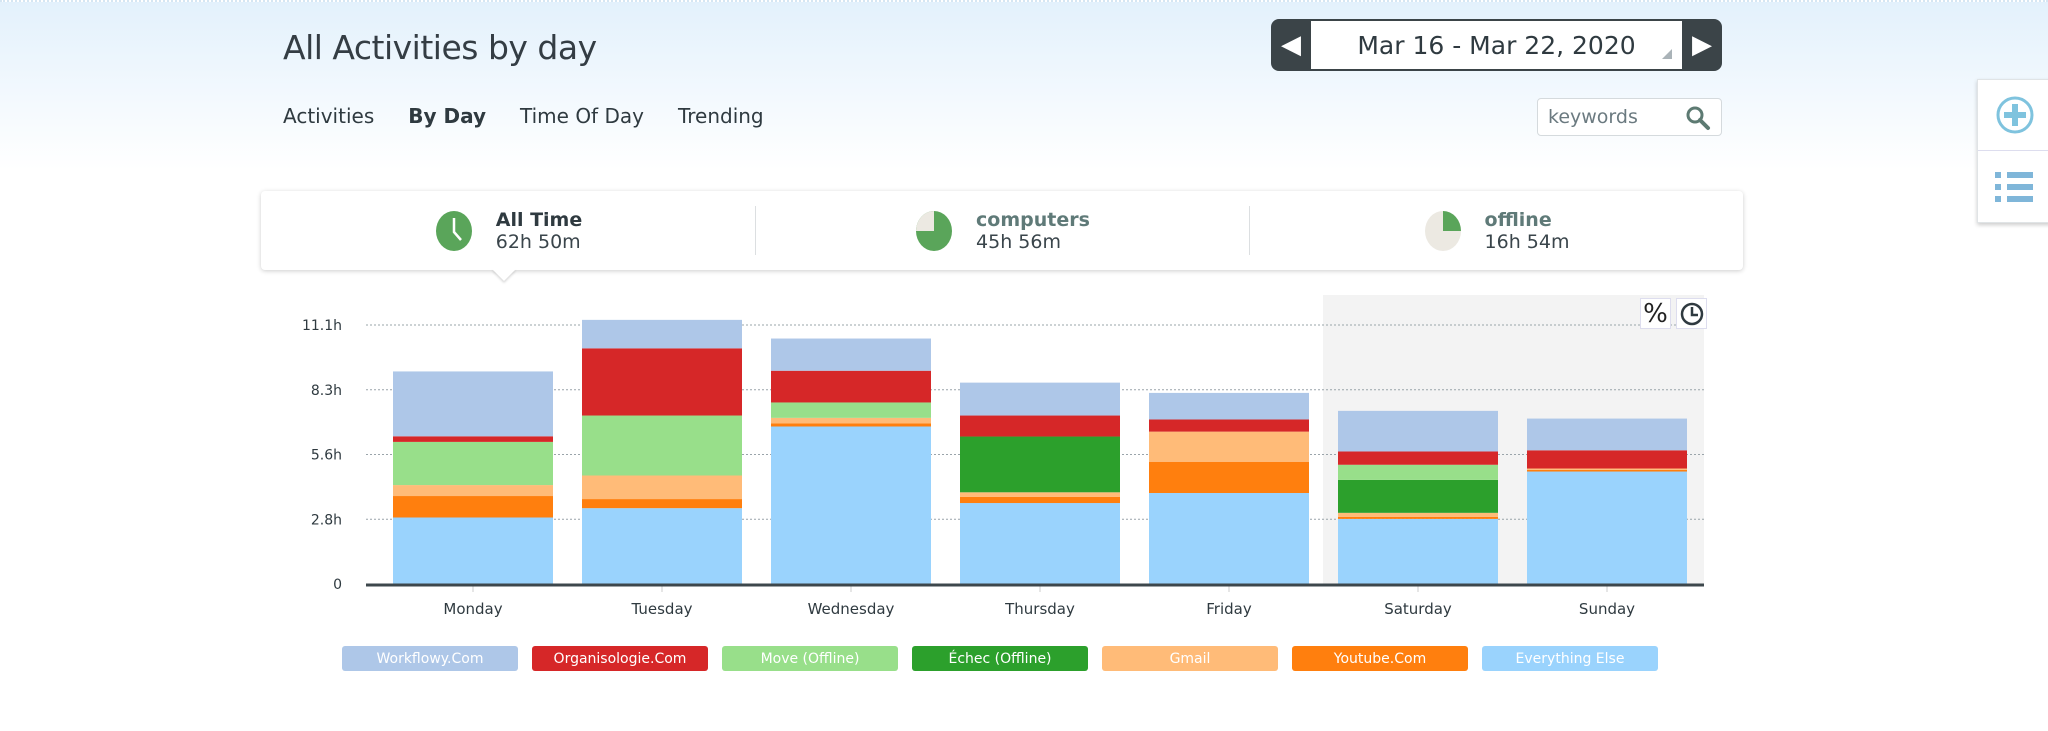 The height and width of the screenshot is (731, 2048). What do you see at coordinates (326, 456) in the screenshot?
I see `y-tick-label: 5.6h` at bounding box center [326, 456].